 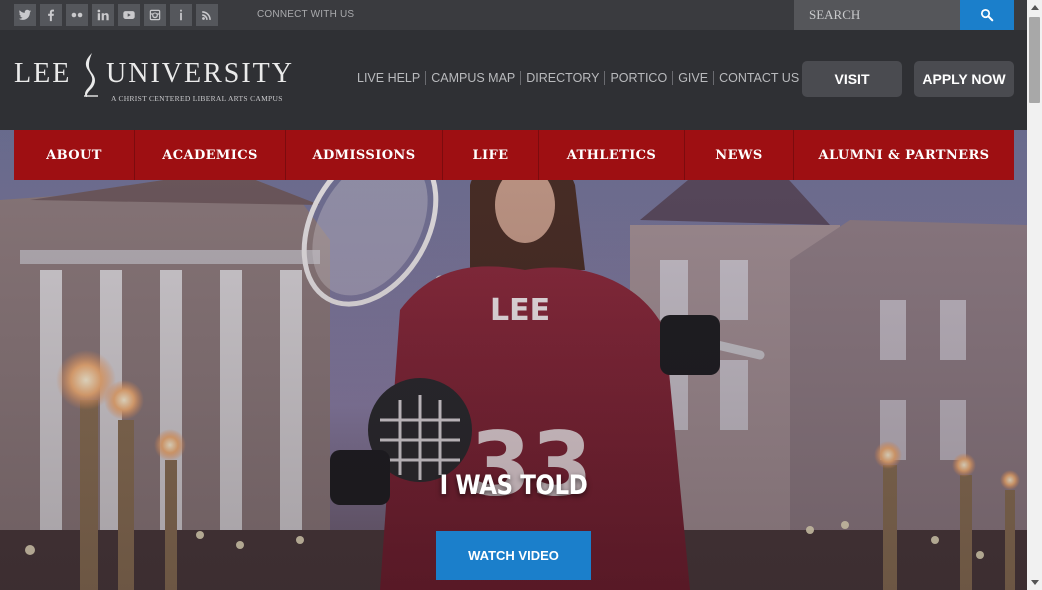 What do you see at coordinates (759, 78) in the screenshot?
I see `contact-us-link: CONTACT US` at bounding box center [759, 78].